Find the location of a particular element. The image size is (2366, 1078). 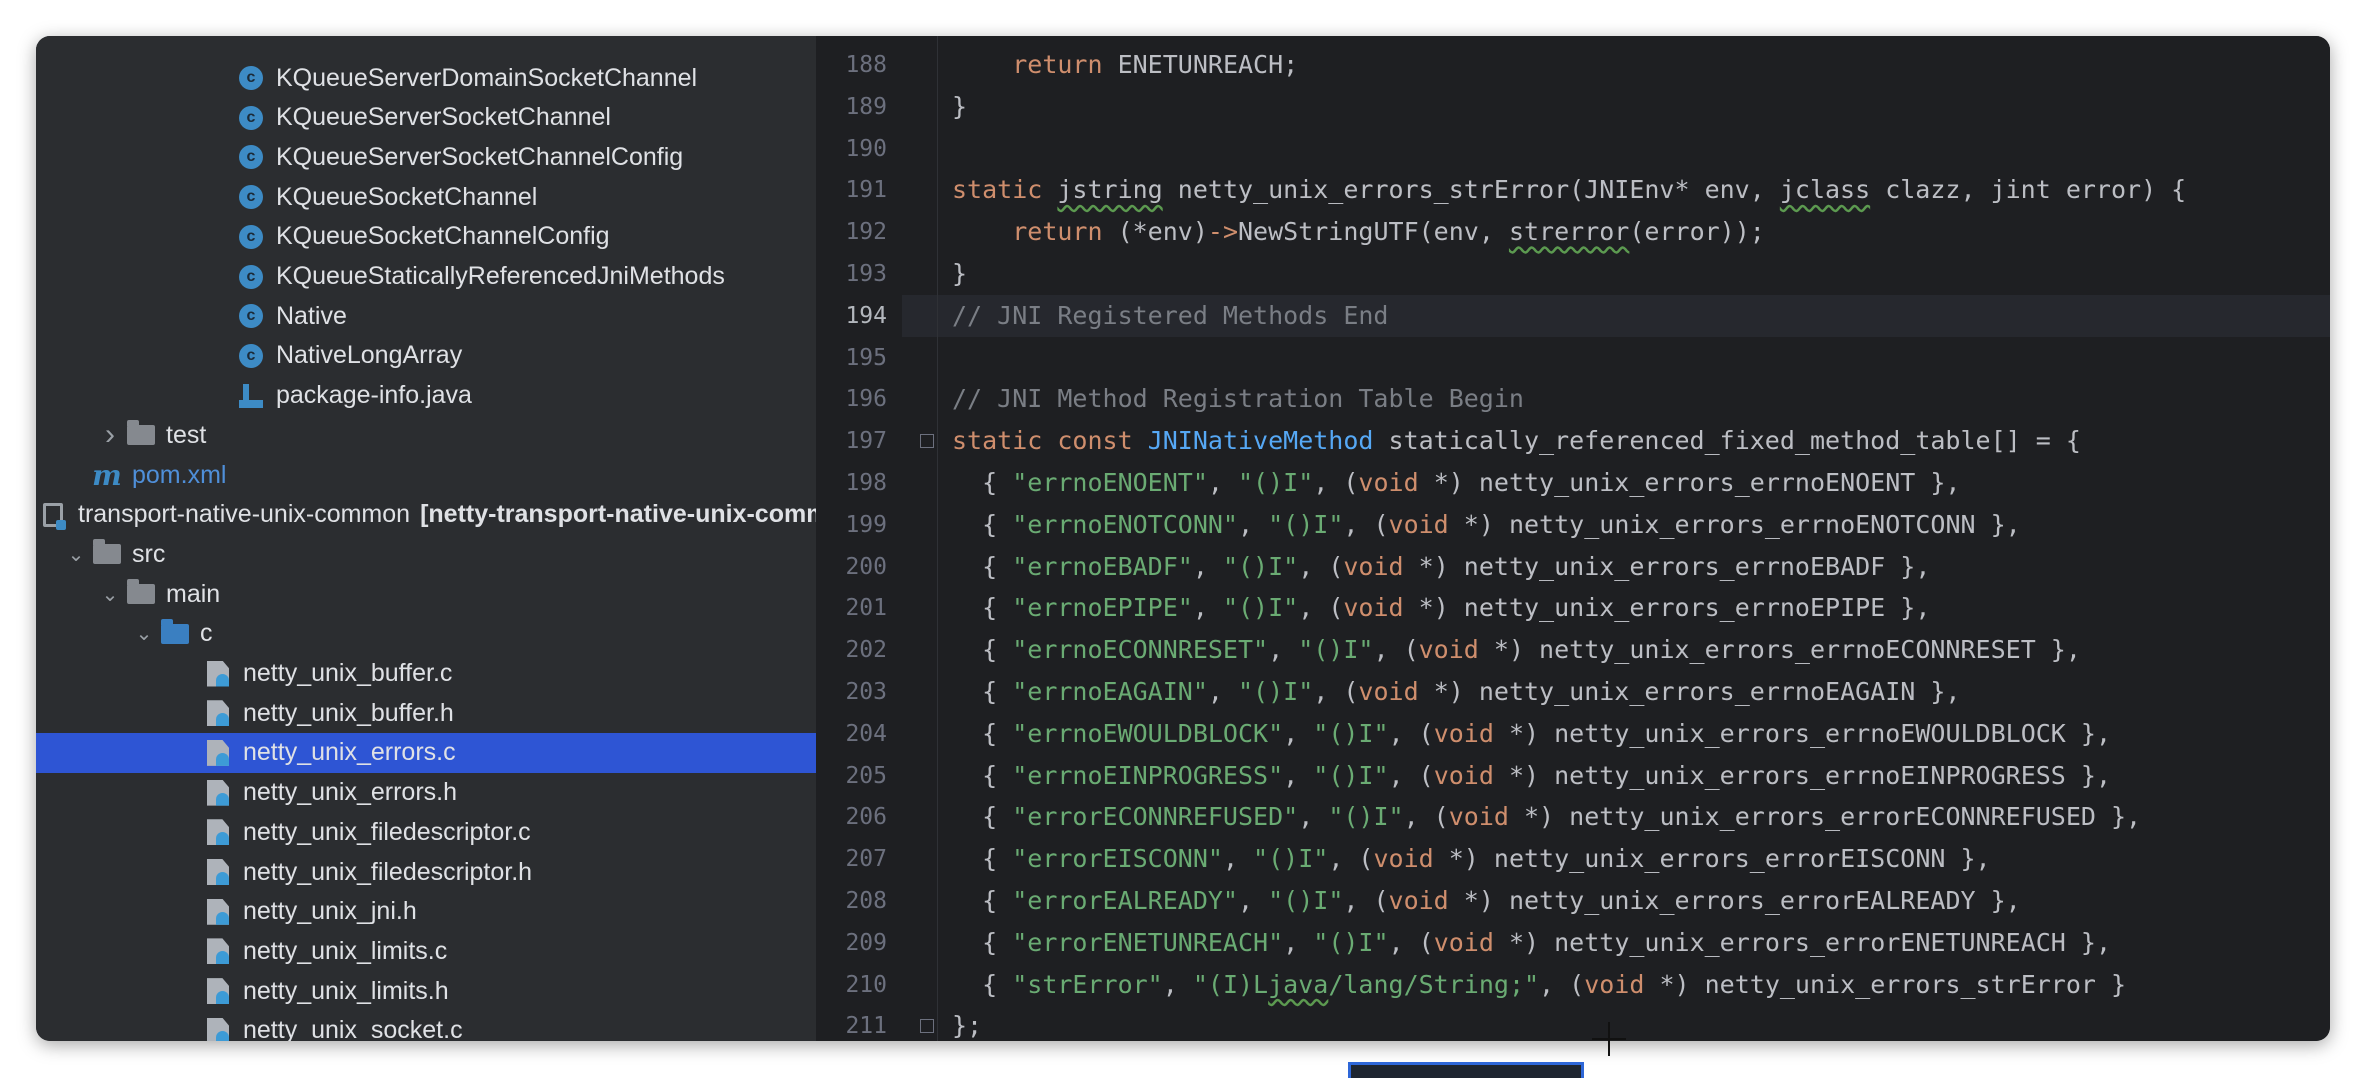

tree-item: › test is located at coordinates (426, 435).